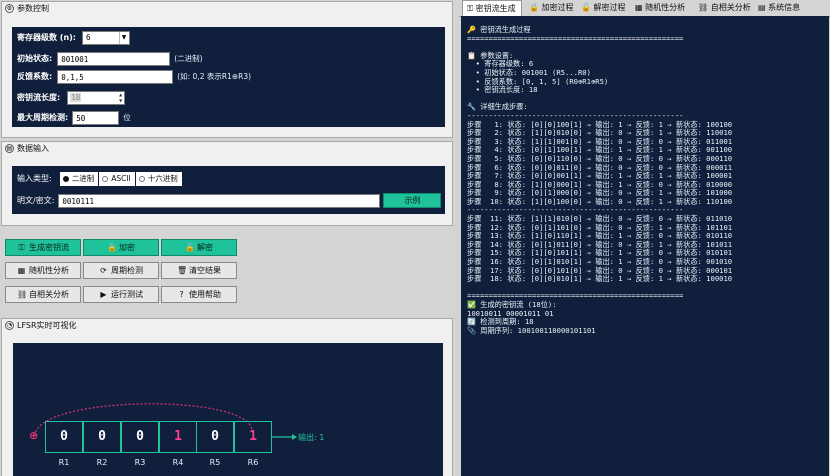 Image resolution: width=830 pixels, height=476 pixels. I want to click on register-cell-r4: 1, so click(178, 437).